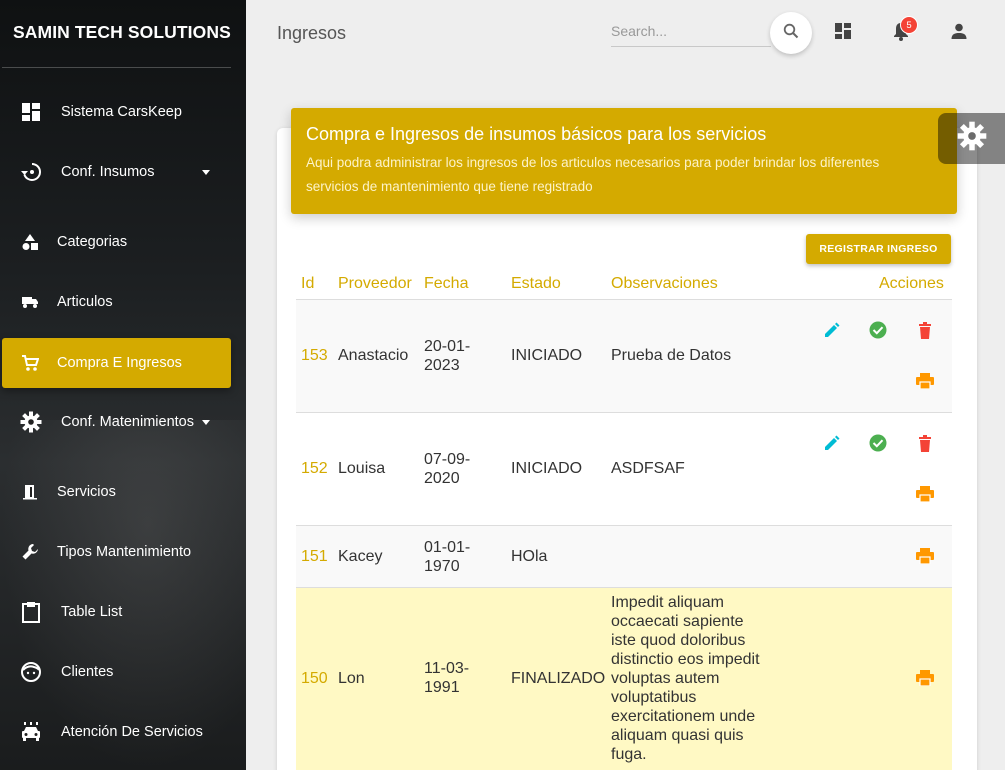  I want to click on sidebar-item-servicios: Servicios, so click(115, 492).